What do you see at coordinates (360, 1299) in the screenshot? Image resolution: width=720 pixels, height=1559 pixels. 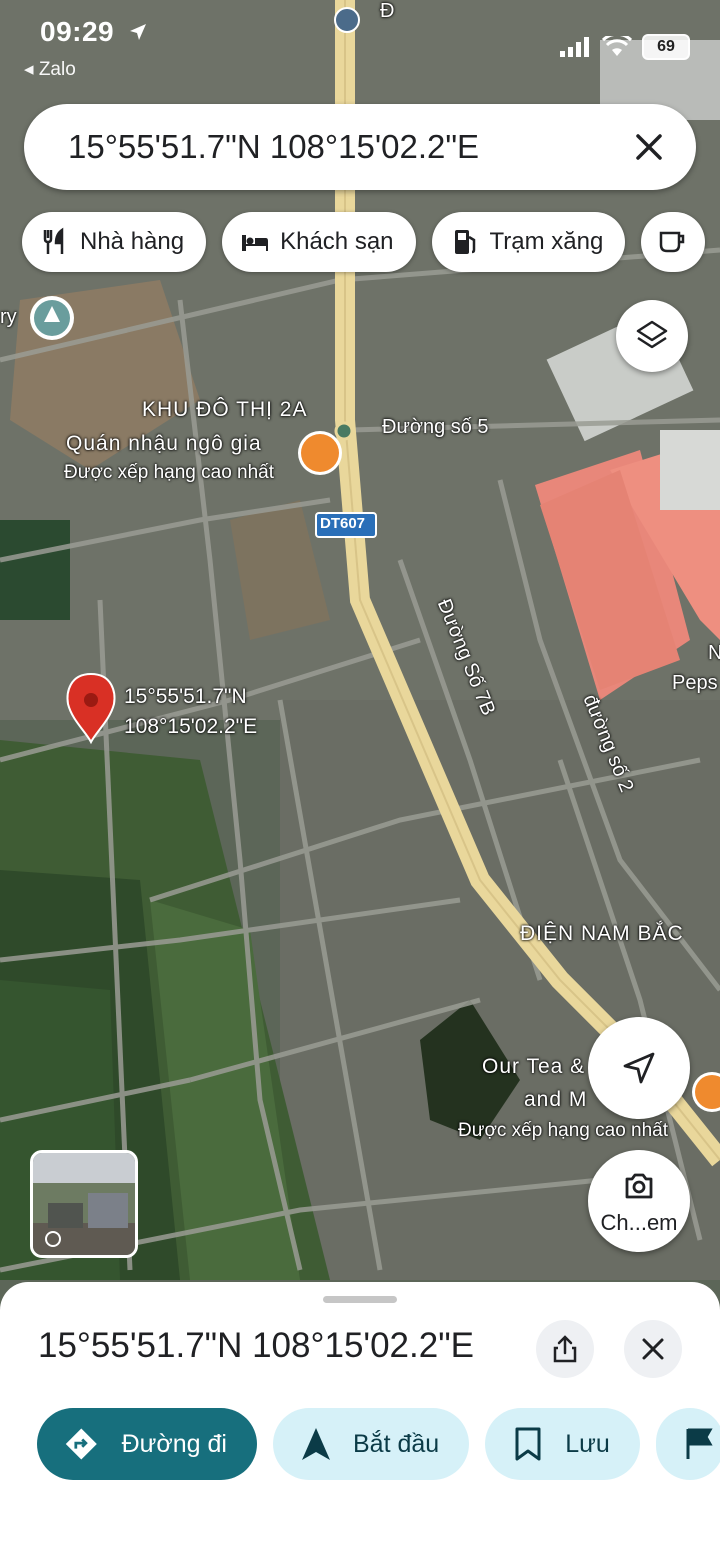 I see `sheet-drag-handle` at bounding box center [360, 1299].